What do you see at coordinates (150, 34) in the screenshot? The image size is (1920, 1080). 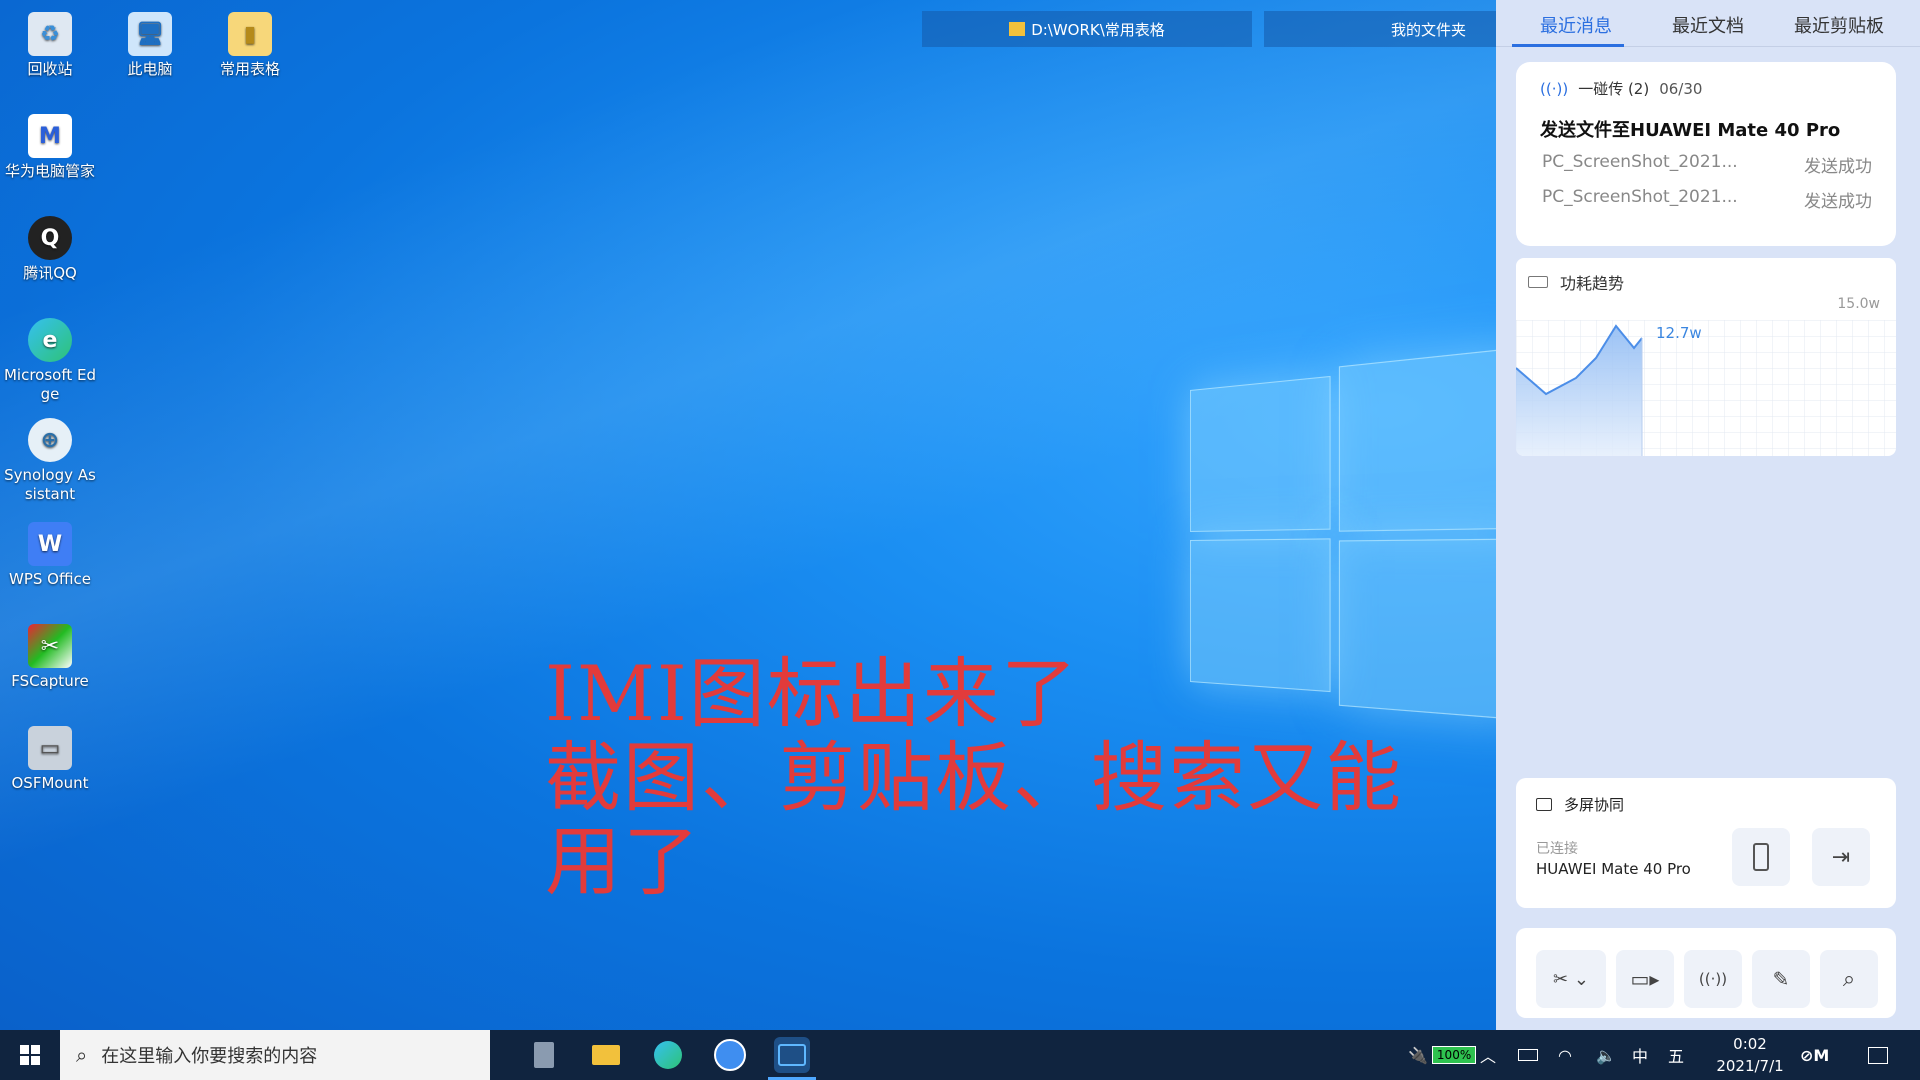 I see `computer-icon: 🖥` at bounding box center [150, 34].